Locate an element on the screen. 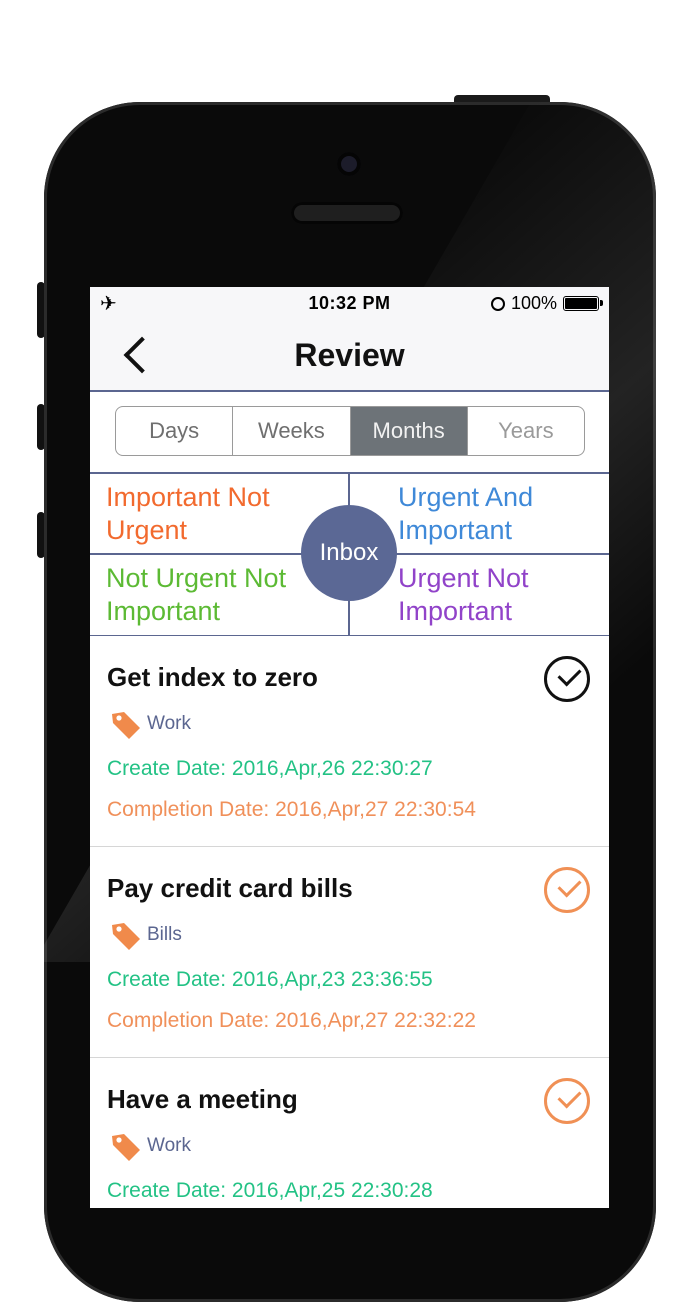  create-date: Create Date: 2016,Apr,23 23:36:55 is located at coordinates (270, 979).